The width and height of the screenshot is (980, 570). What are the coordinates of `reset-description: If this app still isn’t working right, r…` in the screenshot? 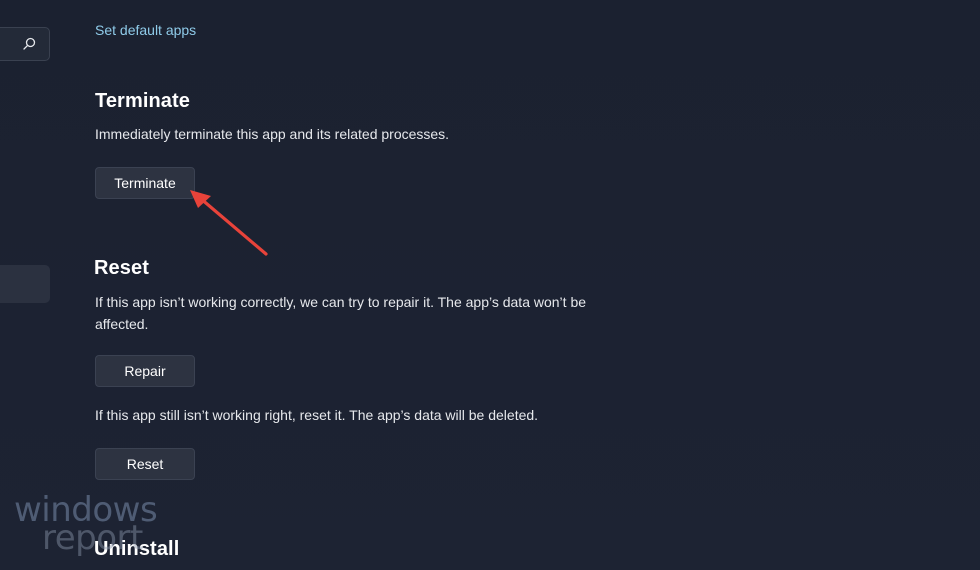 It's located at (317, 415).